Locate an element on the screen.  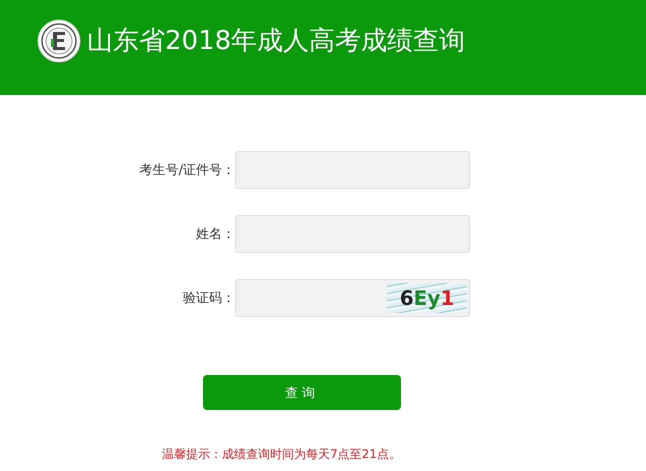
input-field: 6Ey1 is located at coordinates (352, 298).